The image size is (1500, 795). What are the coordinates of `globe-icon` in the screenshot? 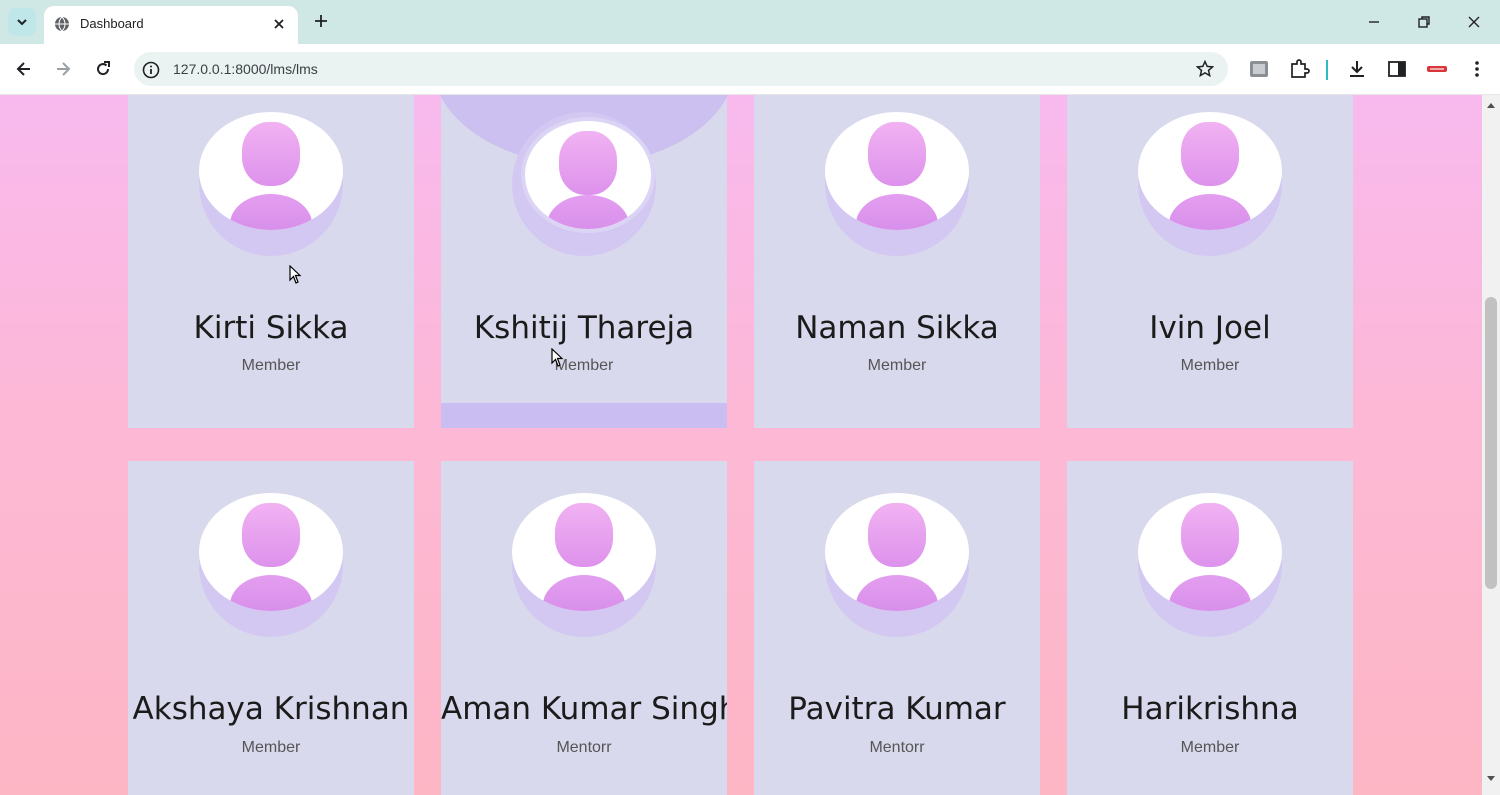 It's located at (62, 24).